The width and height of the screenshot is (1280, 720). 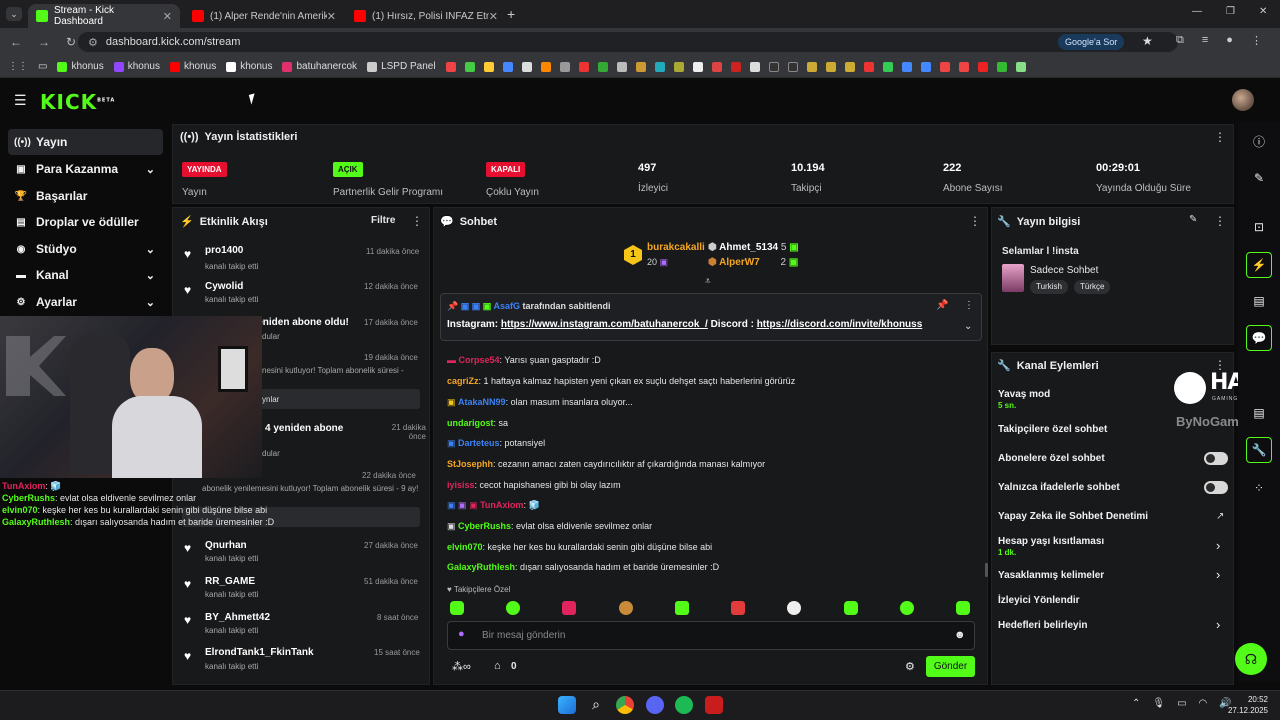 I want to click on leader-row: ⬢ AlperW7 2 ▣, so click(x=753, y=262).